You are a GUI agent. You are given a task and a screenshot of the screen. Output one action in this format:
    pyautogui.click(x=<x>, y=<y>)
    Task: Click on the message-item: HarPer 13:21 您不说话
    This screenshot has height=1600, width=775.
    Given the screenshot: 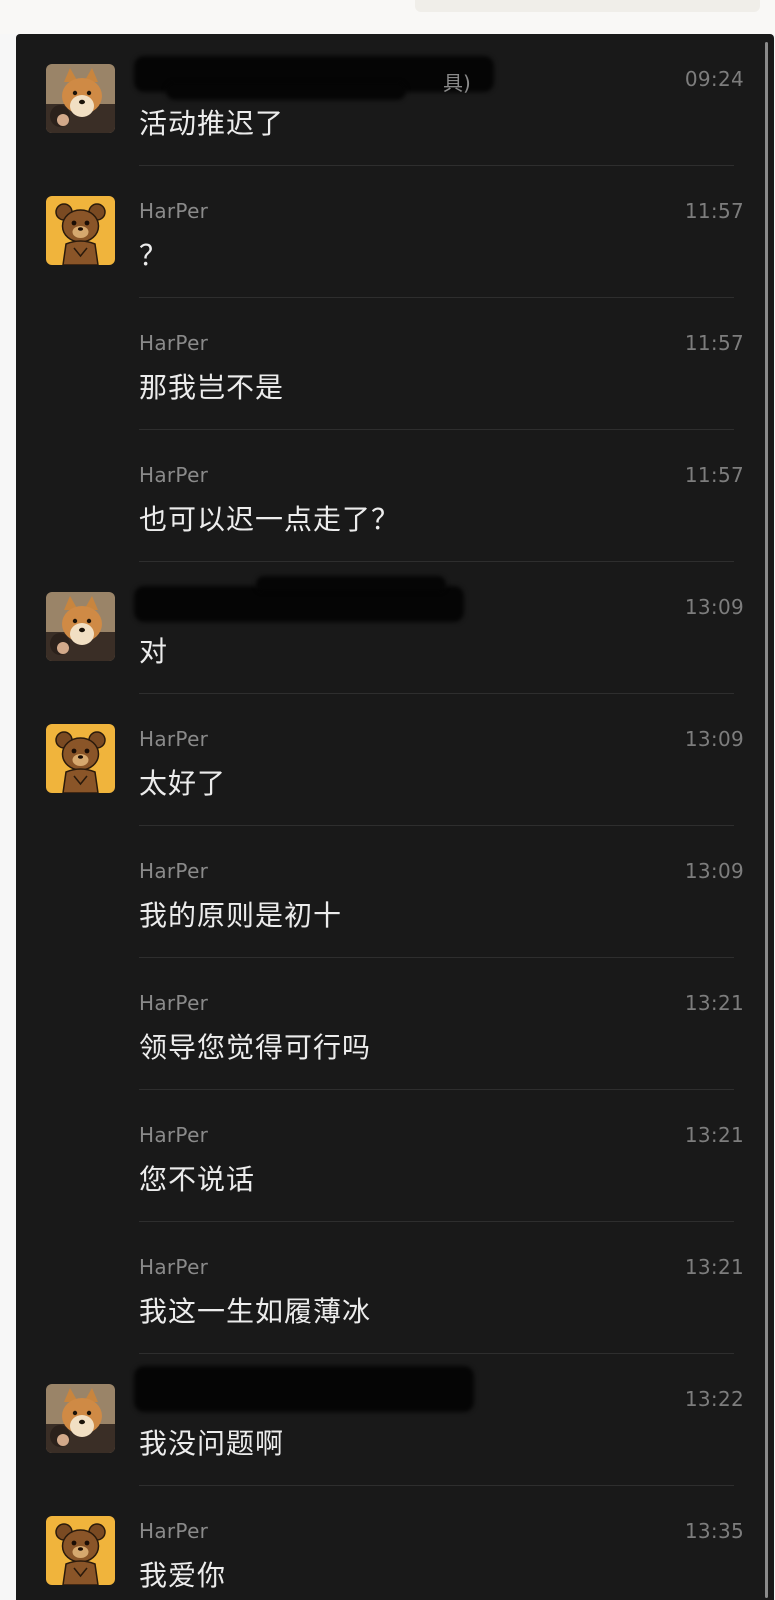 What is the action you would take?
    pyautogui.click(x=386, y=1156)
    